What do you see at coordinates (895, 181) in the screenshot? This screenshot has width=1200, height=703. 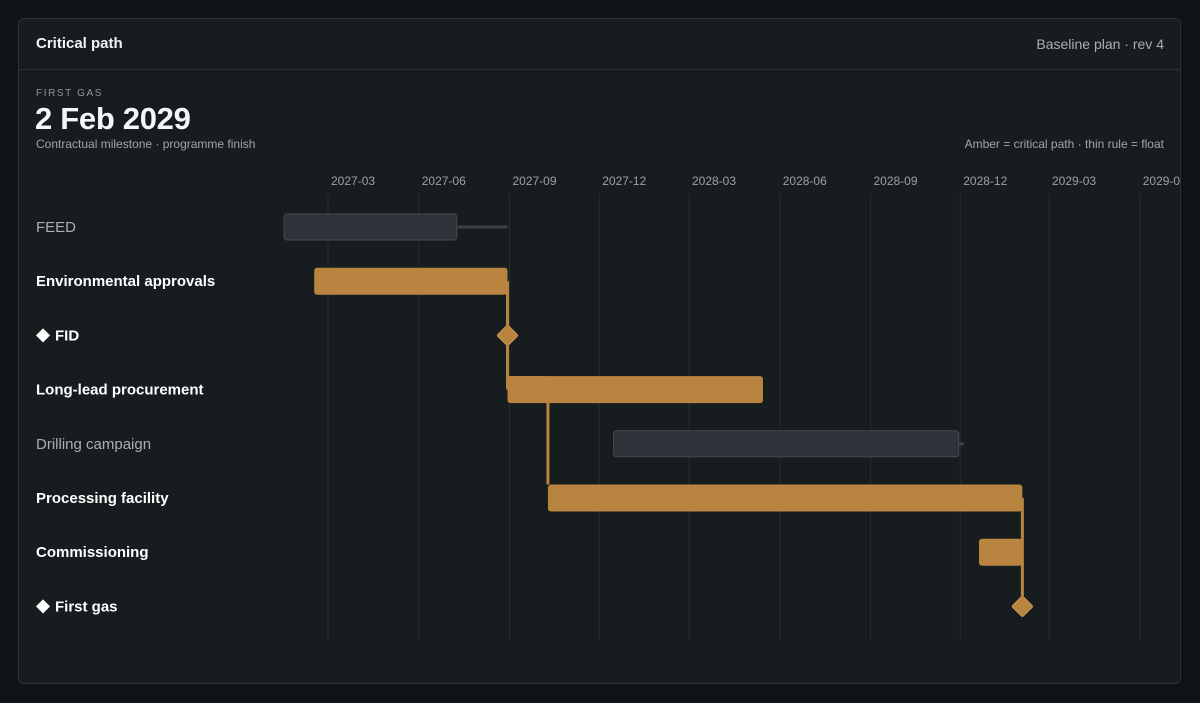 I see `x-tick-label: 2028-09` at bounding box center [895, 181].